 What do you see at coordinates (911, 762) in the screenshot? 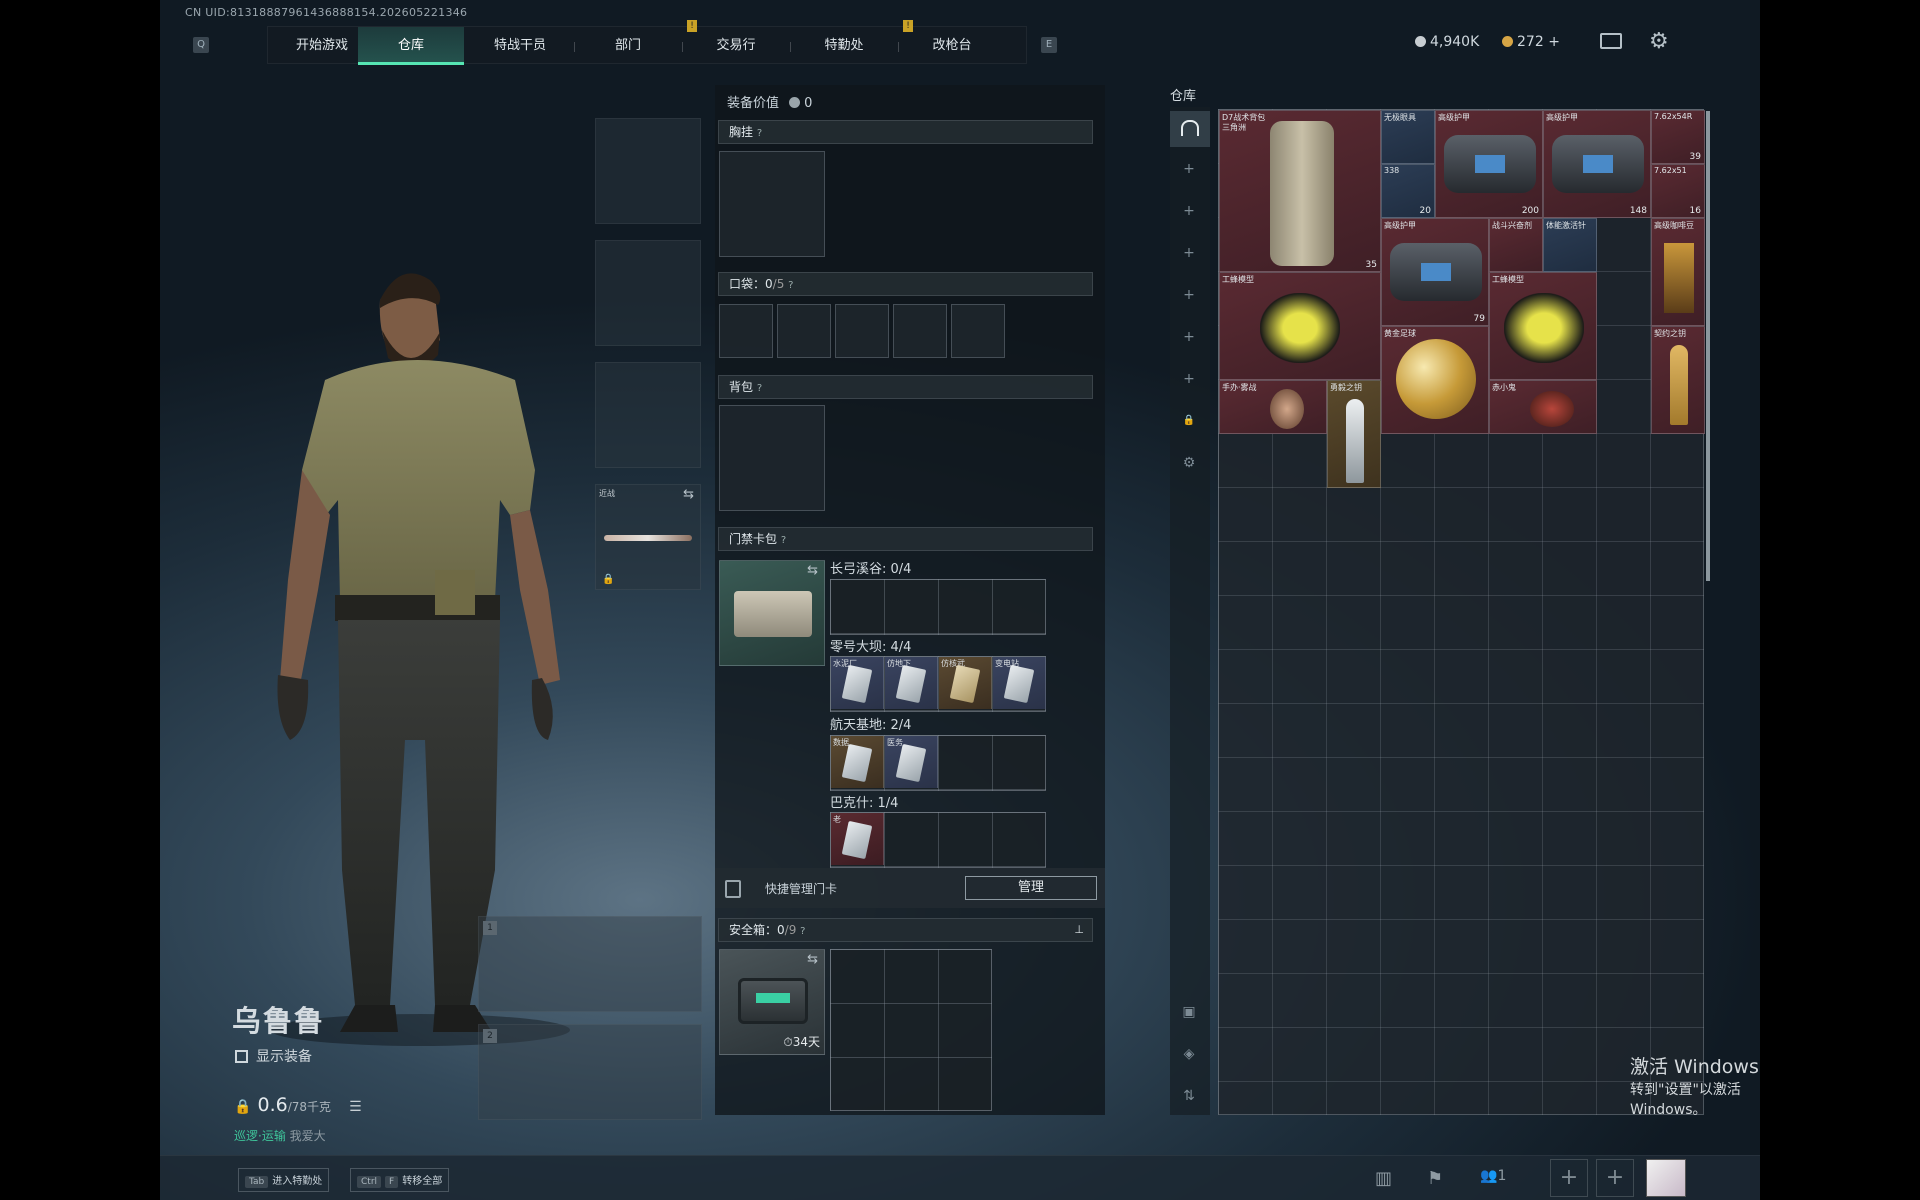
I see `keycard-item: 医务` at bounding box center [911, 762].